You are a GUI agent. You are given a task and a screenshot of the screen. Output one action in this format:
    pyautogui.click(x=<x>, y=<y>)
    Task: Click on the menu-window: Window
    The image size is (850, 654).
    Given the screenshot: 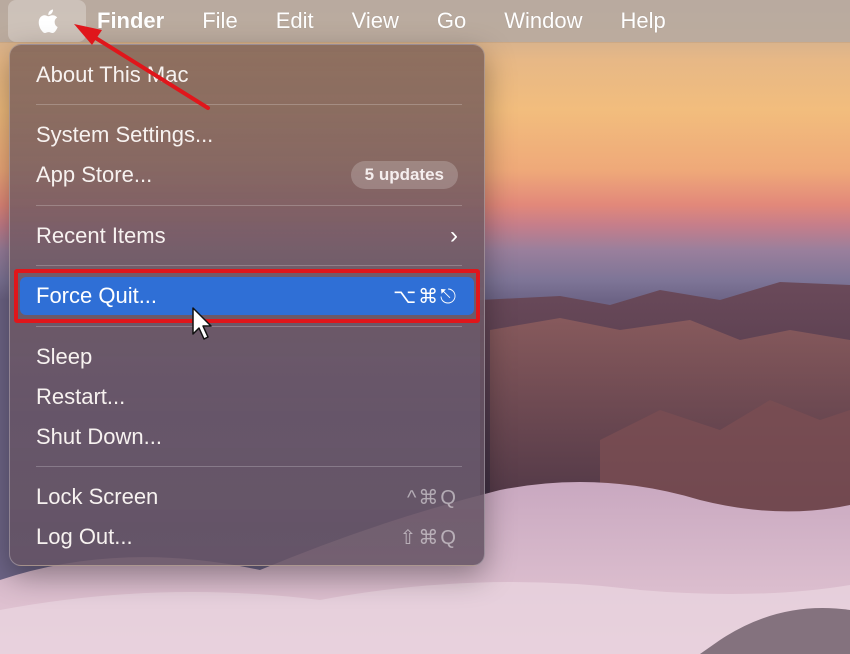 What is the action you would take?
    pyautogui.click(x=543, y=21)
    